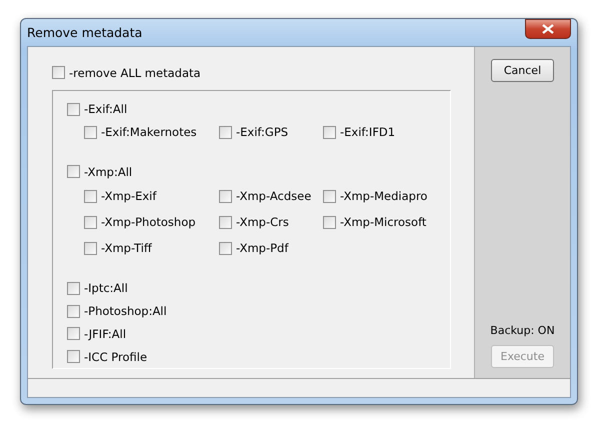 The height and width of the screenshot is (429, 601). I want to click on checkbox: -Xmp-Acdsee, so click(271, 196).